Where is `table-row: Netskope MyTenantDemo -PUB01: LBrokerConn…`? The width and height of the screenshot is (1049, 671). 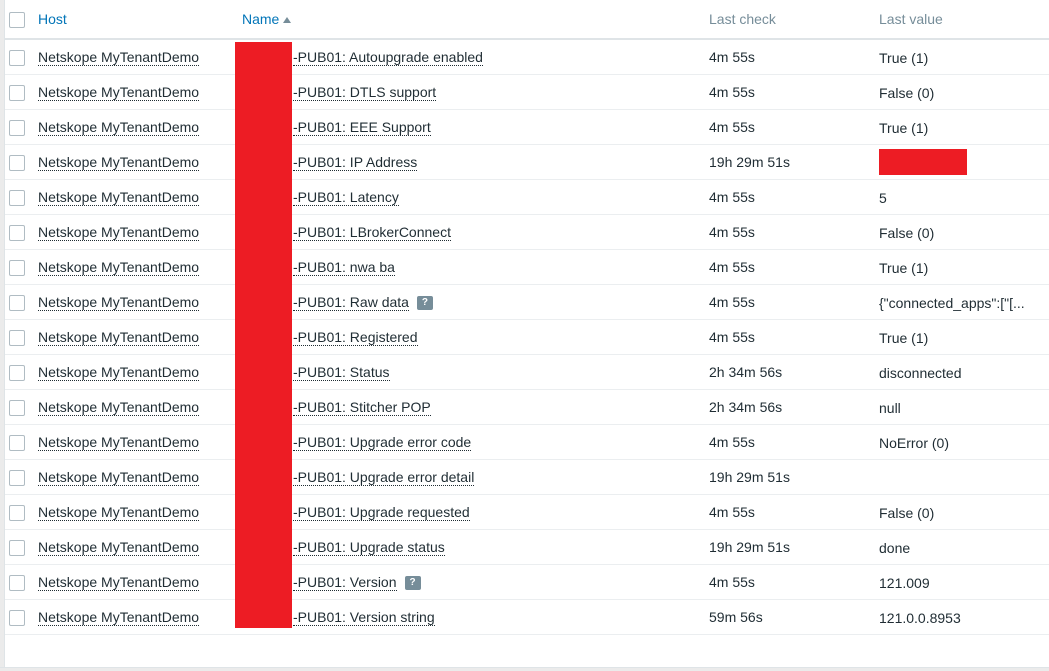
table-row: Netskope MyTenantDemo -PUB01: LBrokerConn… is located at coordinates (527, 232).